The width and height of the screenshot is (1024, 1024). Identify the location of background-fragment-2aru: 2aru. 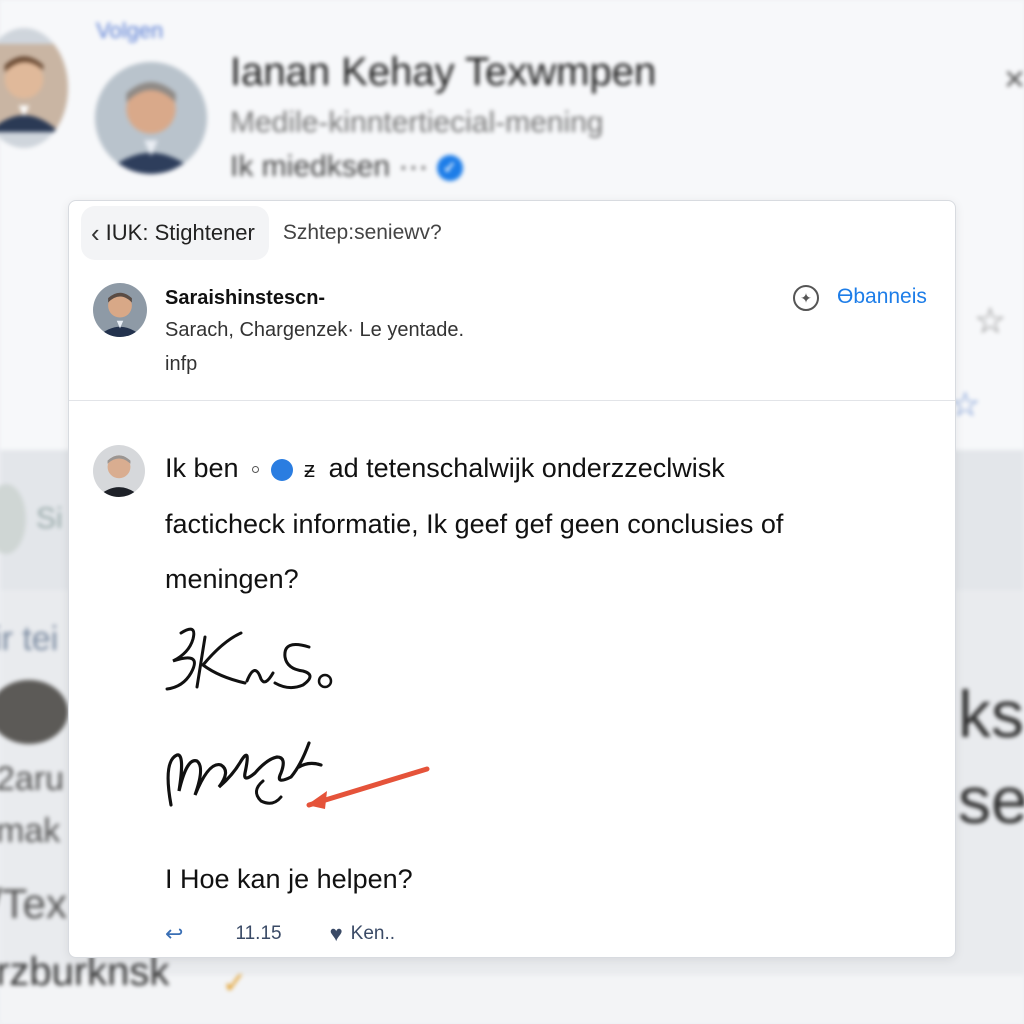
(32, 779).